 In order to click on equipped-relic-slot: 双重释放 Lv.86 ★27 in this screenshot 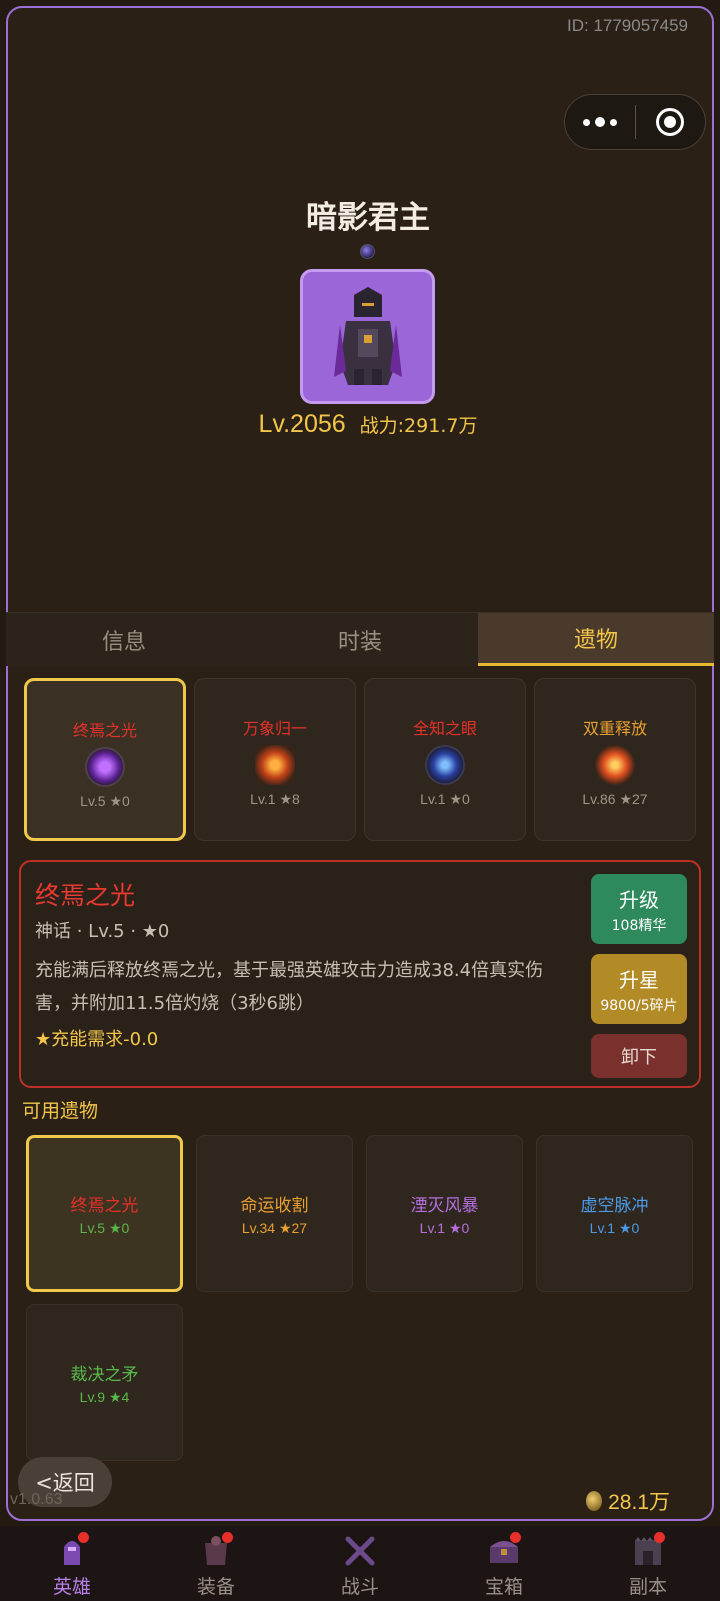, I will do `click(615, 759)`.